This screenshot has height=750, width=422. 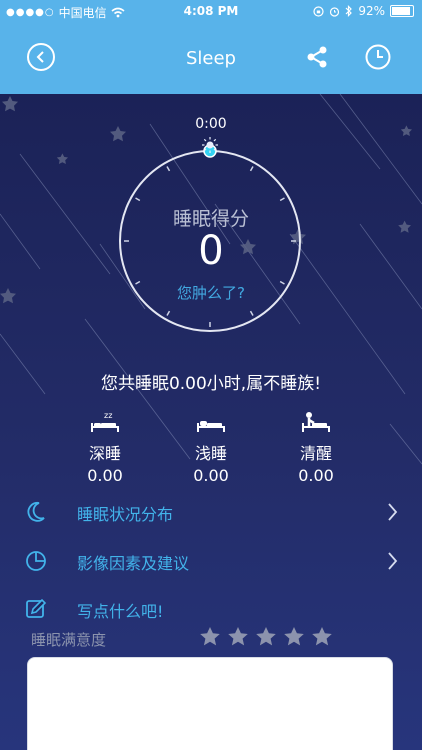 I want to click on stat-light-sleep: 浅睡 0.00, so click(x=211, y=445).